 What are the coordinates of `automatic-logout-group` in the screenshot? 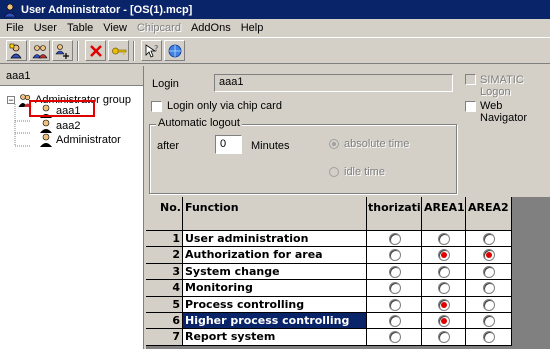 It's located at (303, 159).